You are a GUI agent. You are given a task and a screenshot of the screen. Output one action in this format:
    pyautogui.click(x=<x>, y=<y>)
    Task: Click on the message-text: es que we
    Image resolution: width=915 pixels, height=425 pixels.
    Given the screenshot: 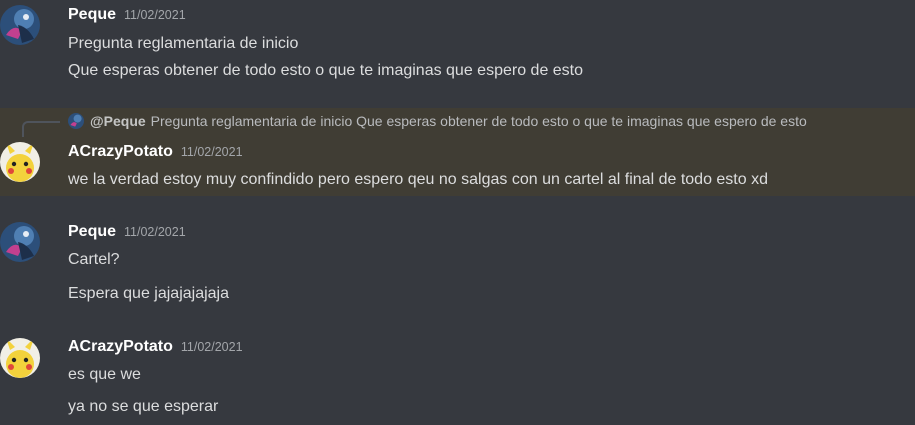 What is the action you would take?
    pyautogui.click(x=104, y=374)
    